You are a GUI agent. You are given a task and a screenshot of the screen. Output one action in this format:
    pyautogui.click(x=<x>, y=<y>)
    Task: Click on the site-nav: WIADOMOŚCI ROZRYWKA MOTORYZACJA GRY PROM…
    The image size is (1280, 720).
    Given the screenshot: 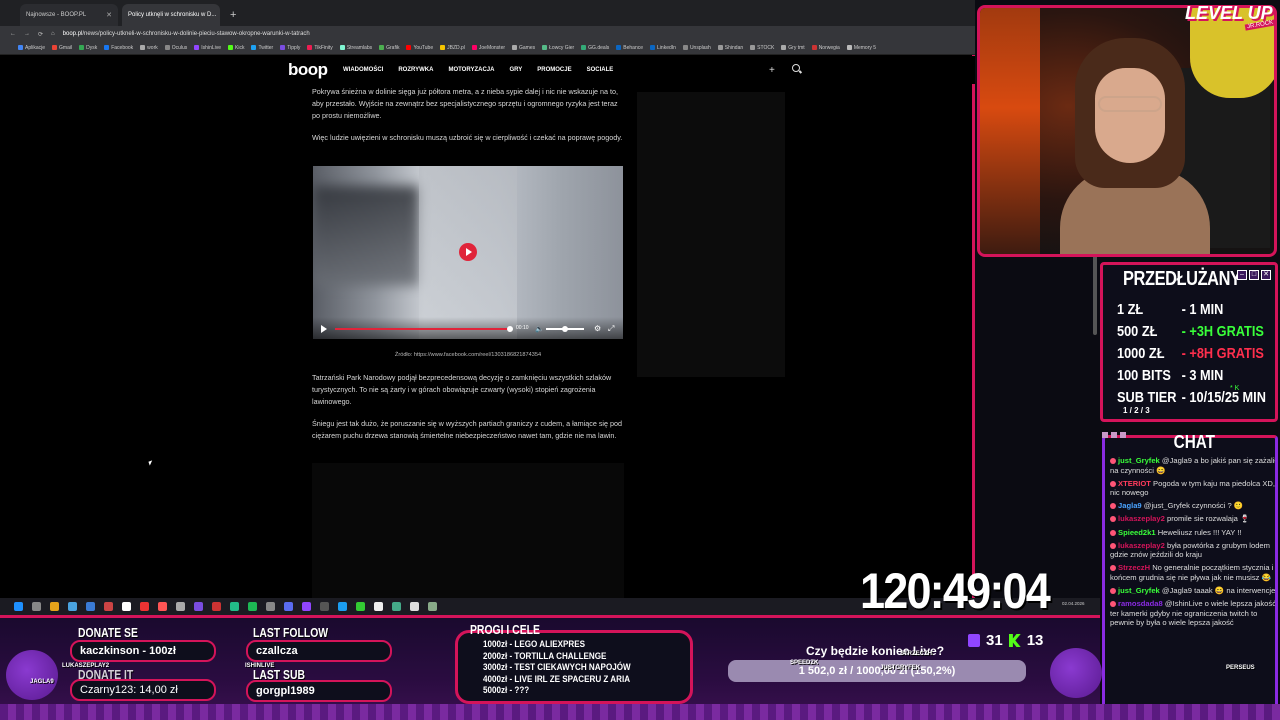 What is the action you would take?
    pyautogui.click(x=478, y=70)
    